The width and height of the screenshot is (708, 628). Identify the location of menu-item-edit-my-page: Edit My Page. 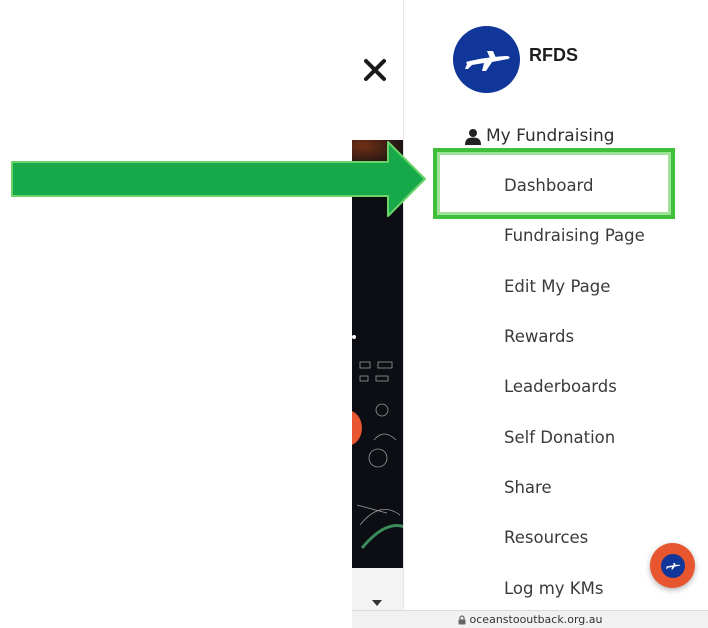
(557, 289).